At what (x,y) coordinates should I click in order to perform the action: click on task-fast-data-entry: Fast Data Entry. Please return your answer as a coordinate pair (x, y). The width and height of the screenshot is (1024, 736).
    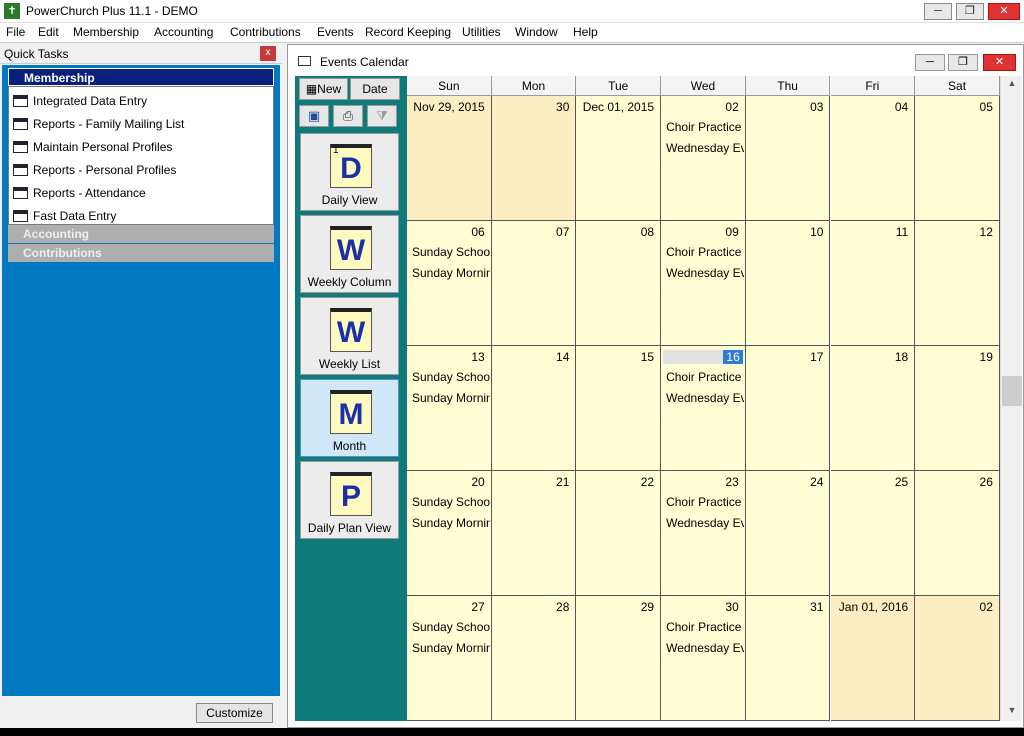
    Looking at the image, I should click on (64, 216).